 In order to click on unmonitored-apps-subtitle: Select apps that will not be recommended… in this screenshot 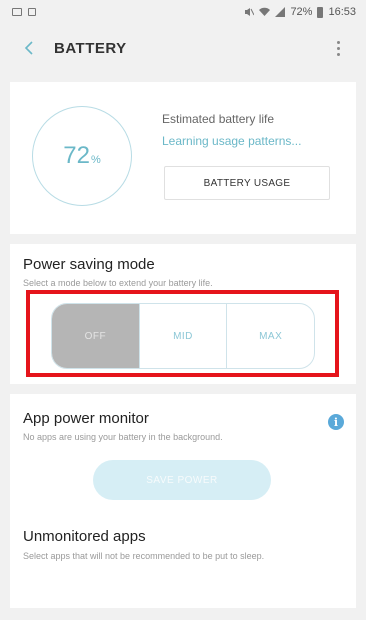, I will do `click(144, 556)`.